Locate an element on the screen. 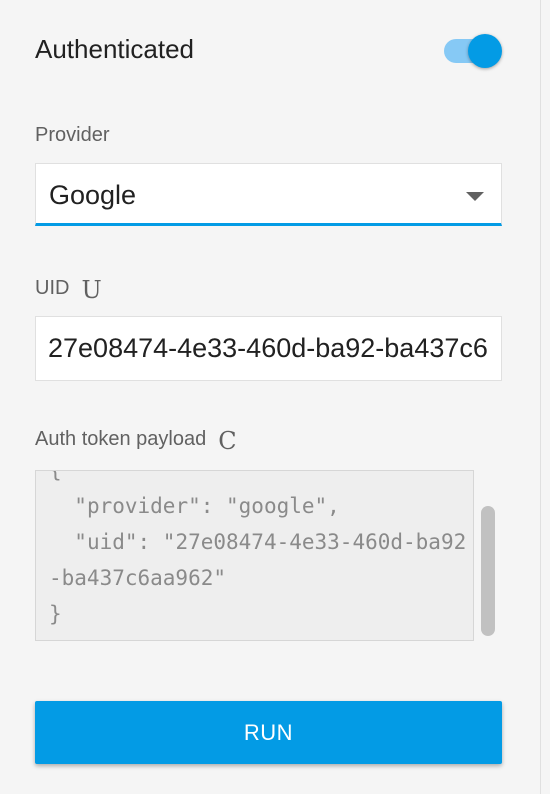 The height and width of the screenshot is (794, 550). auth-token-label-text: Auth token payload is located at coordinates (121, 439).